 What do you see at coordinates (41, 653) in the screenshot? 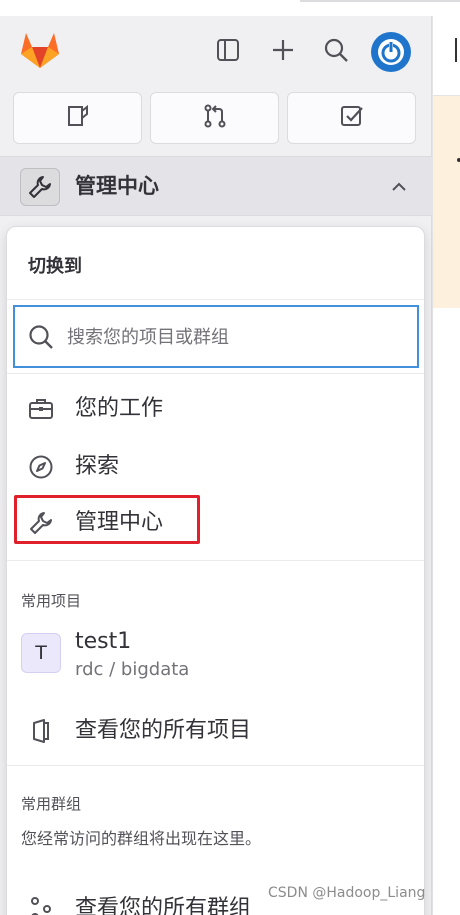
I see `project-avatar: T` at bounding box center [41, 653].